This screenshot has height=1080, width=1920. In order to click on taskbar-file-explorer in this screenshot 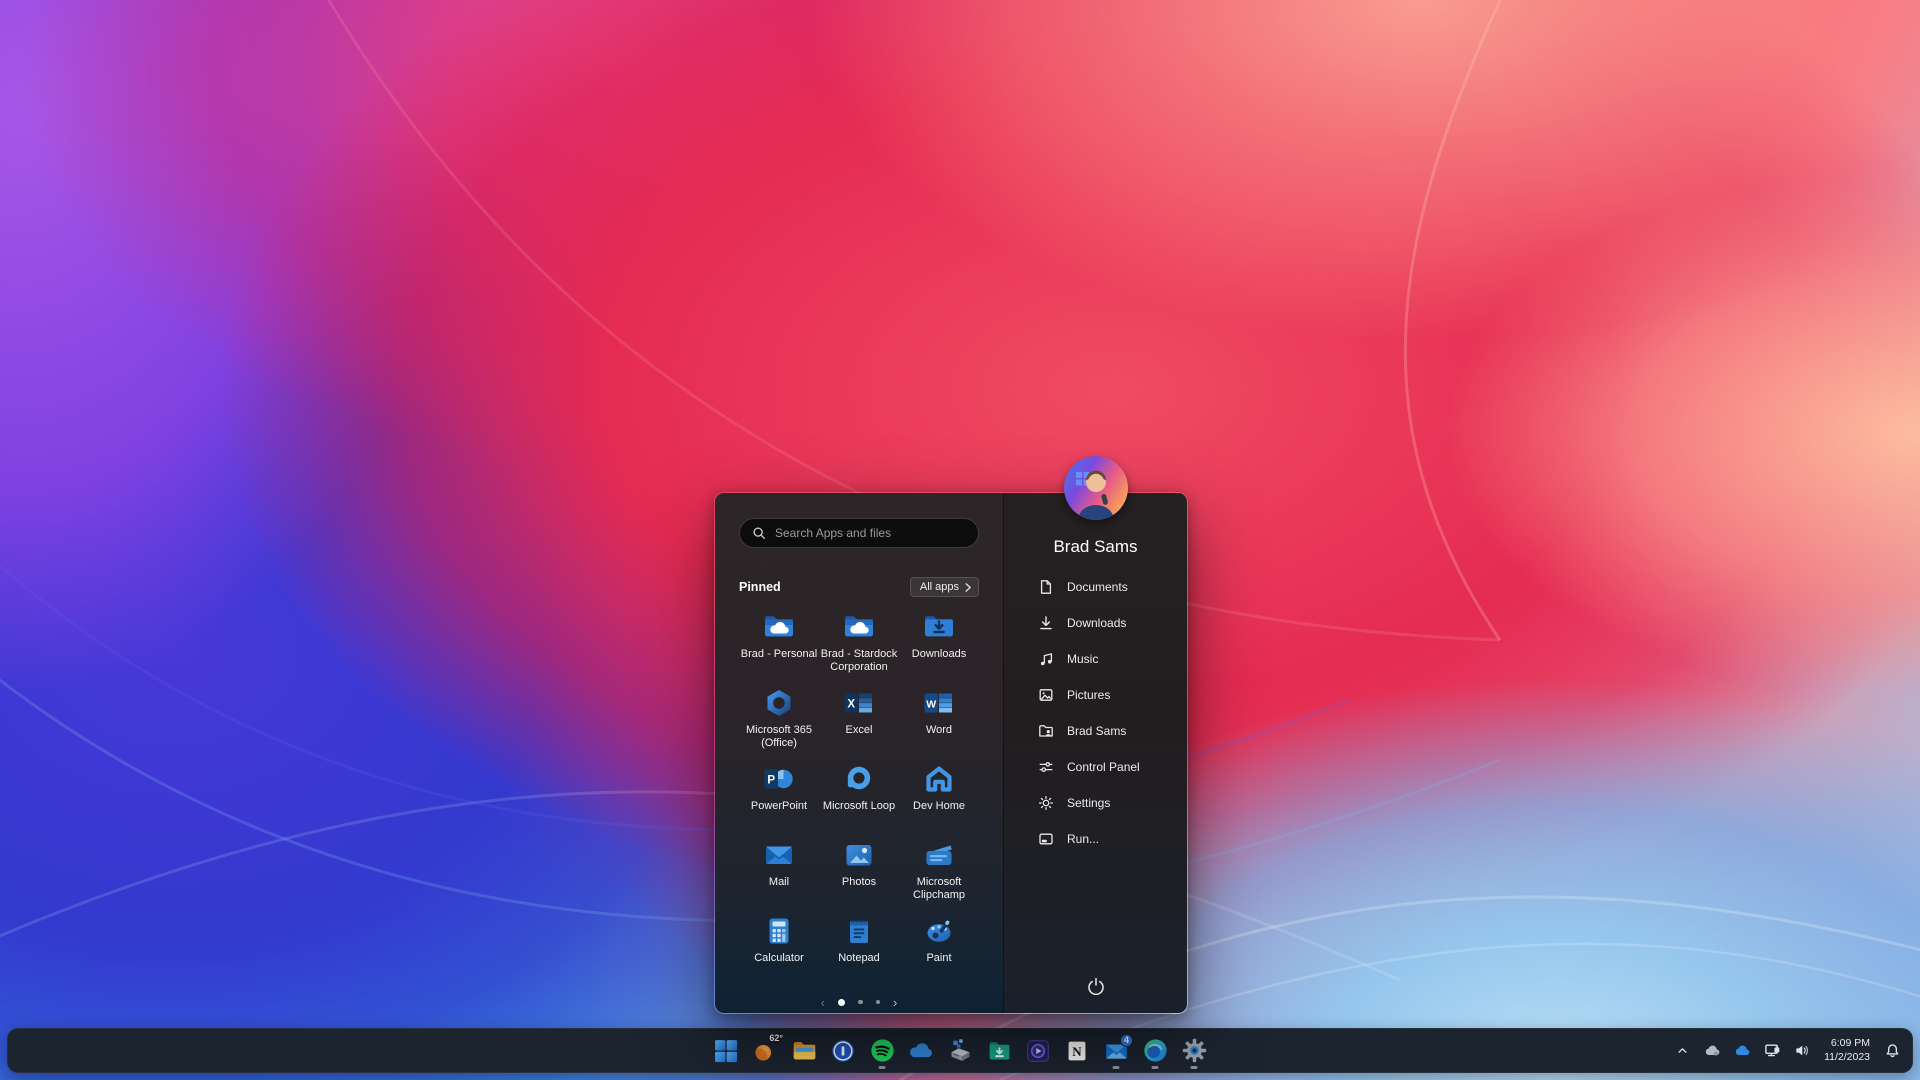, I will do `click(804, 1051)`.